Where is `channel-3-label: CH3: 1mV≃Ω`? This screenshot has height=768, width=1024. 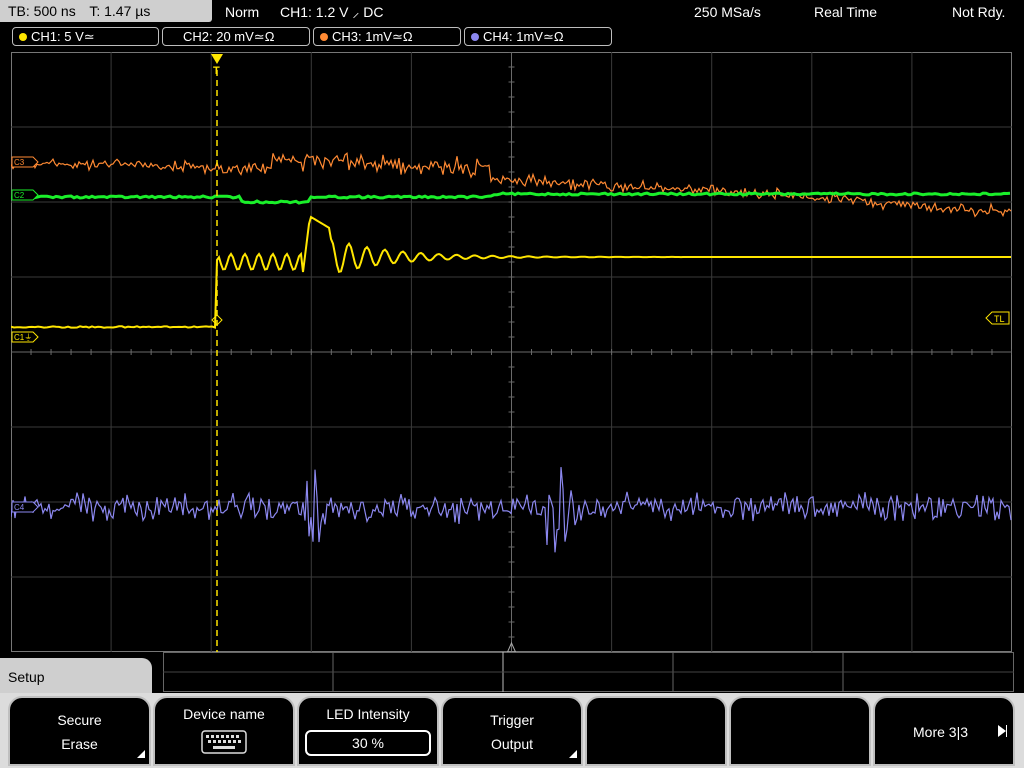 channel-3-label: CH3: 1mV≃Ω is located at coordinates (372, 36).